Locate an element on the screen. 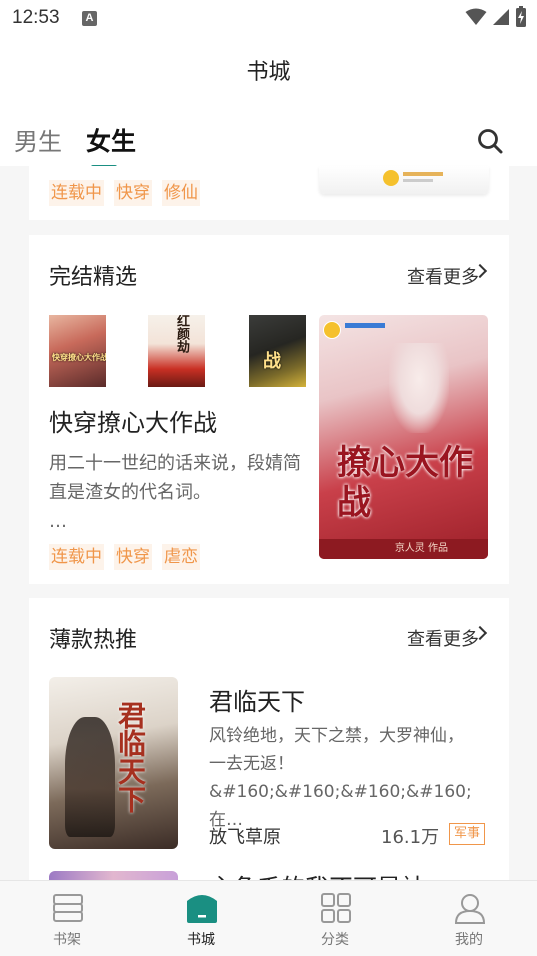  bookstore-icon is located at coordinates (202, 909).